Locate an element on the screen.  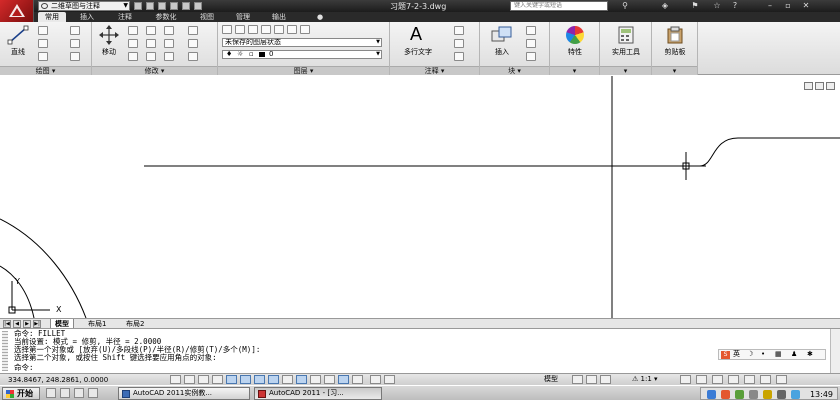
redo-icon is located at coordinates (186, 6).